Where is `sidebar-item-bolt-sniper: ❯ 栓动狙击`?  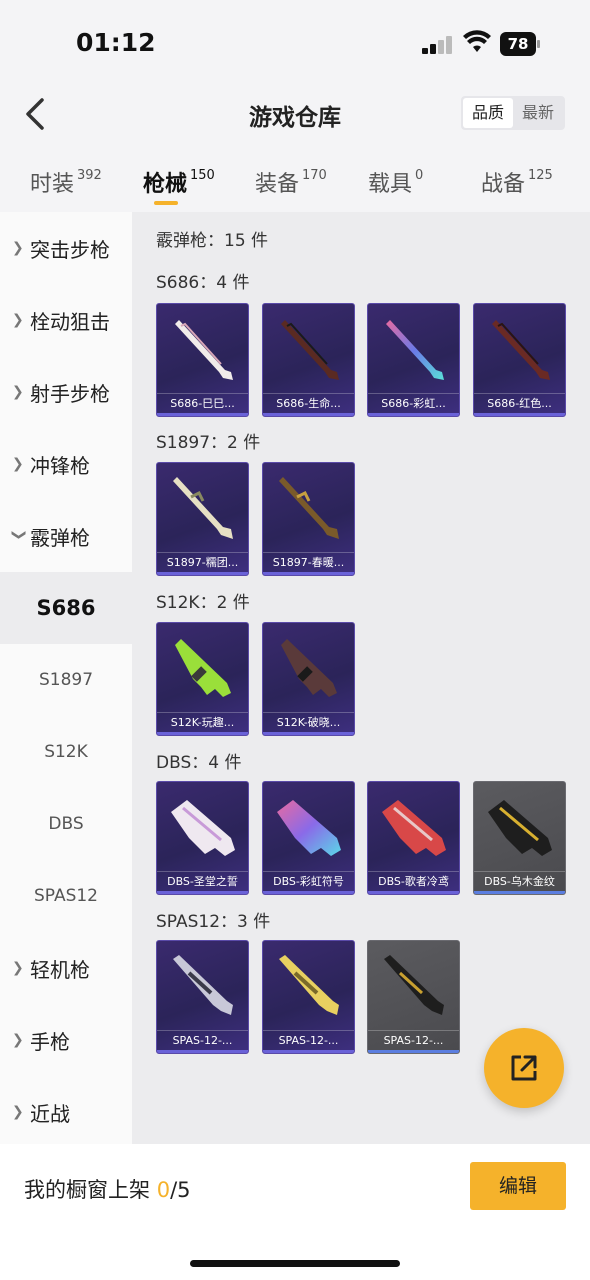 sidebar-item-bolt-sniper: ❯ 栓动狙击 is located at coordinates (66, 320).